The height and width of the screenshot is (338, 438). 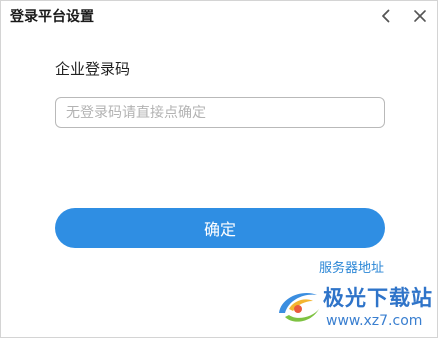 I want to click on watermark: 极光下载站 www.xz7.com, so click(x=353, y=307).